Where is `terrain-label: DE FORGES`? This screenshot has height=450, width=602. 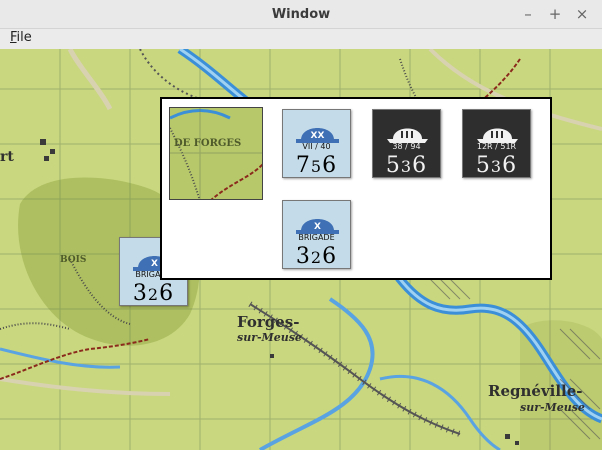 terrain-label: DE FORGES is located at coordinates (208, 143).